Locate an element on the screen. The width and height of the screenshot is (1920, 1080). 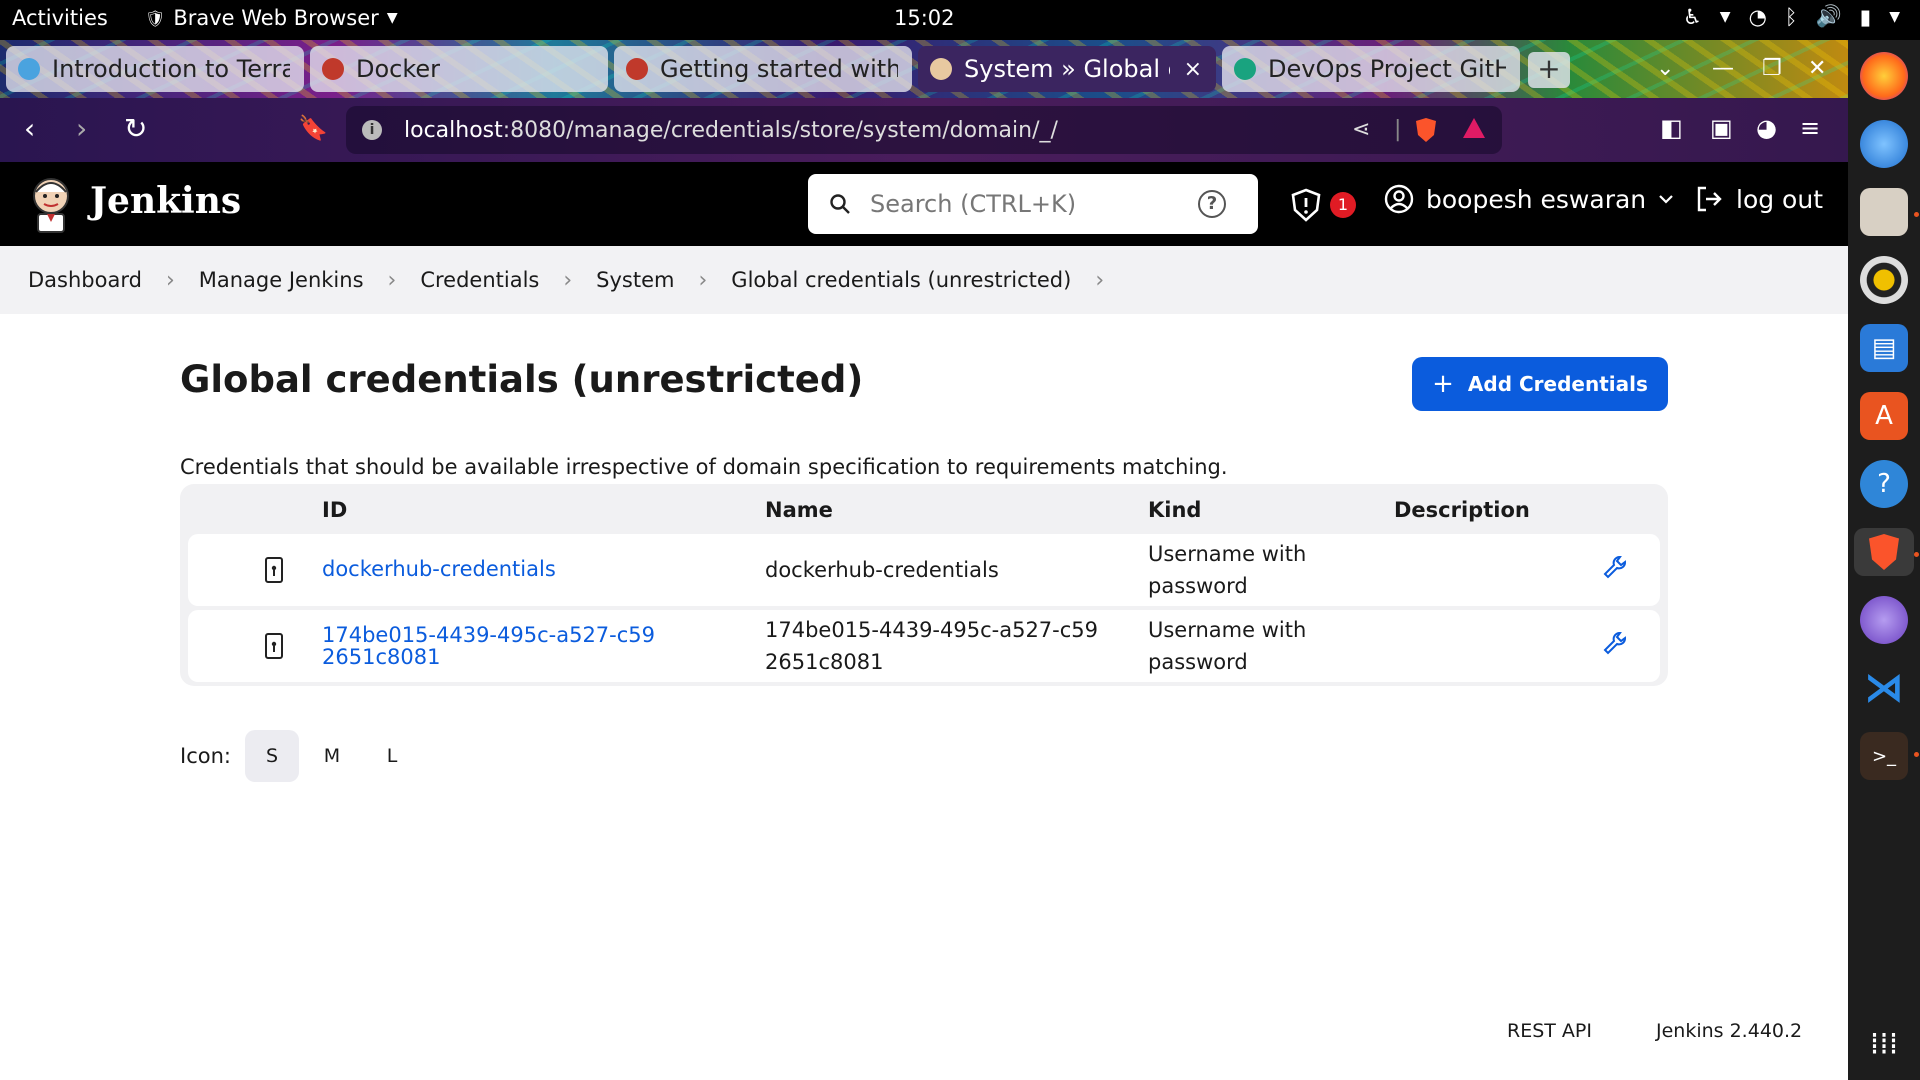
add-credentials-label: Add Credentials is located at coordinates (1557, 384).